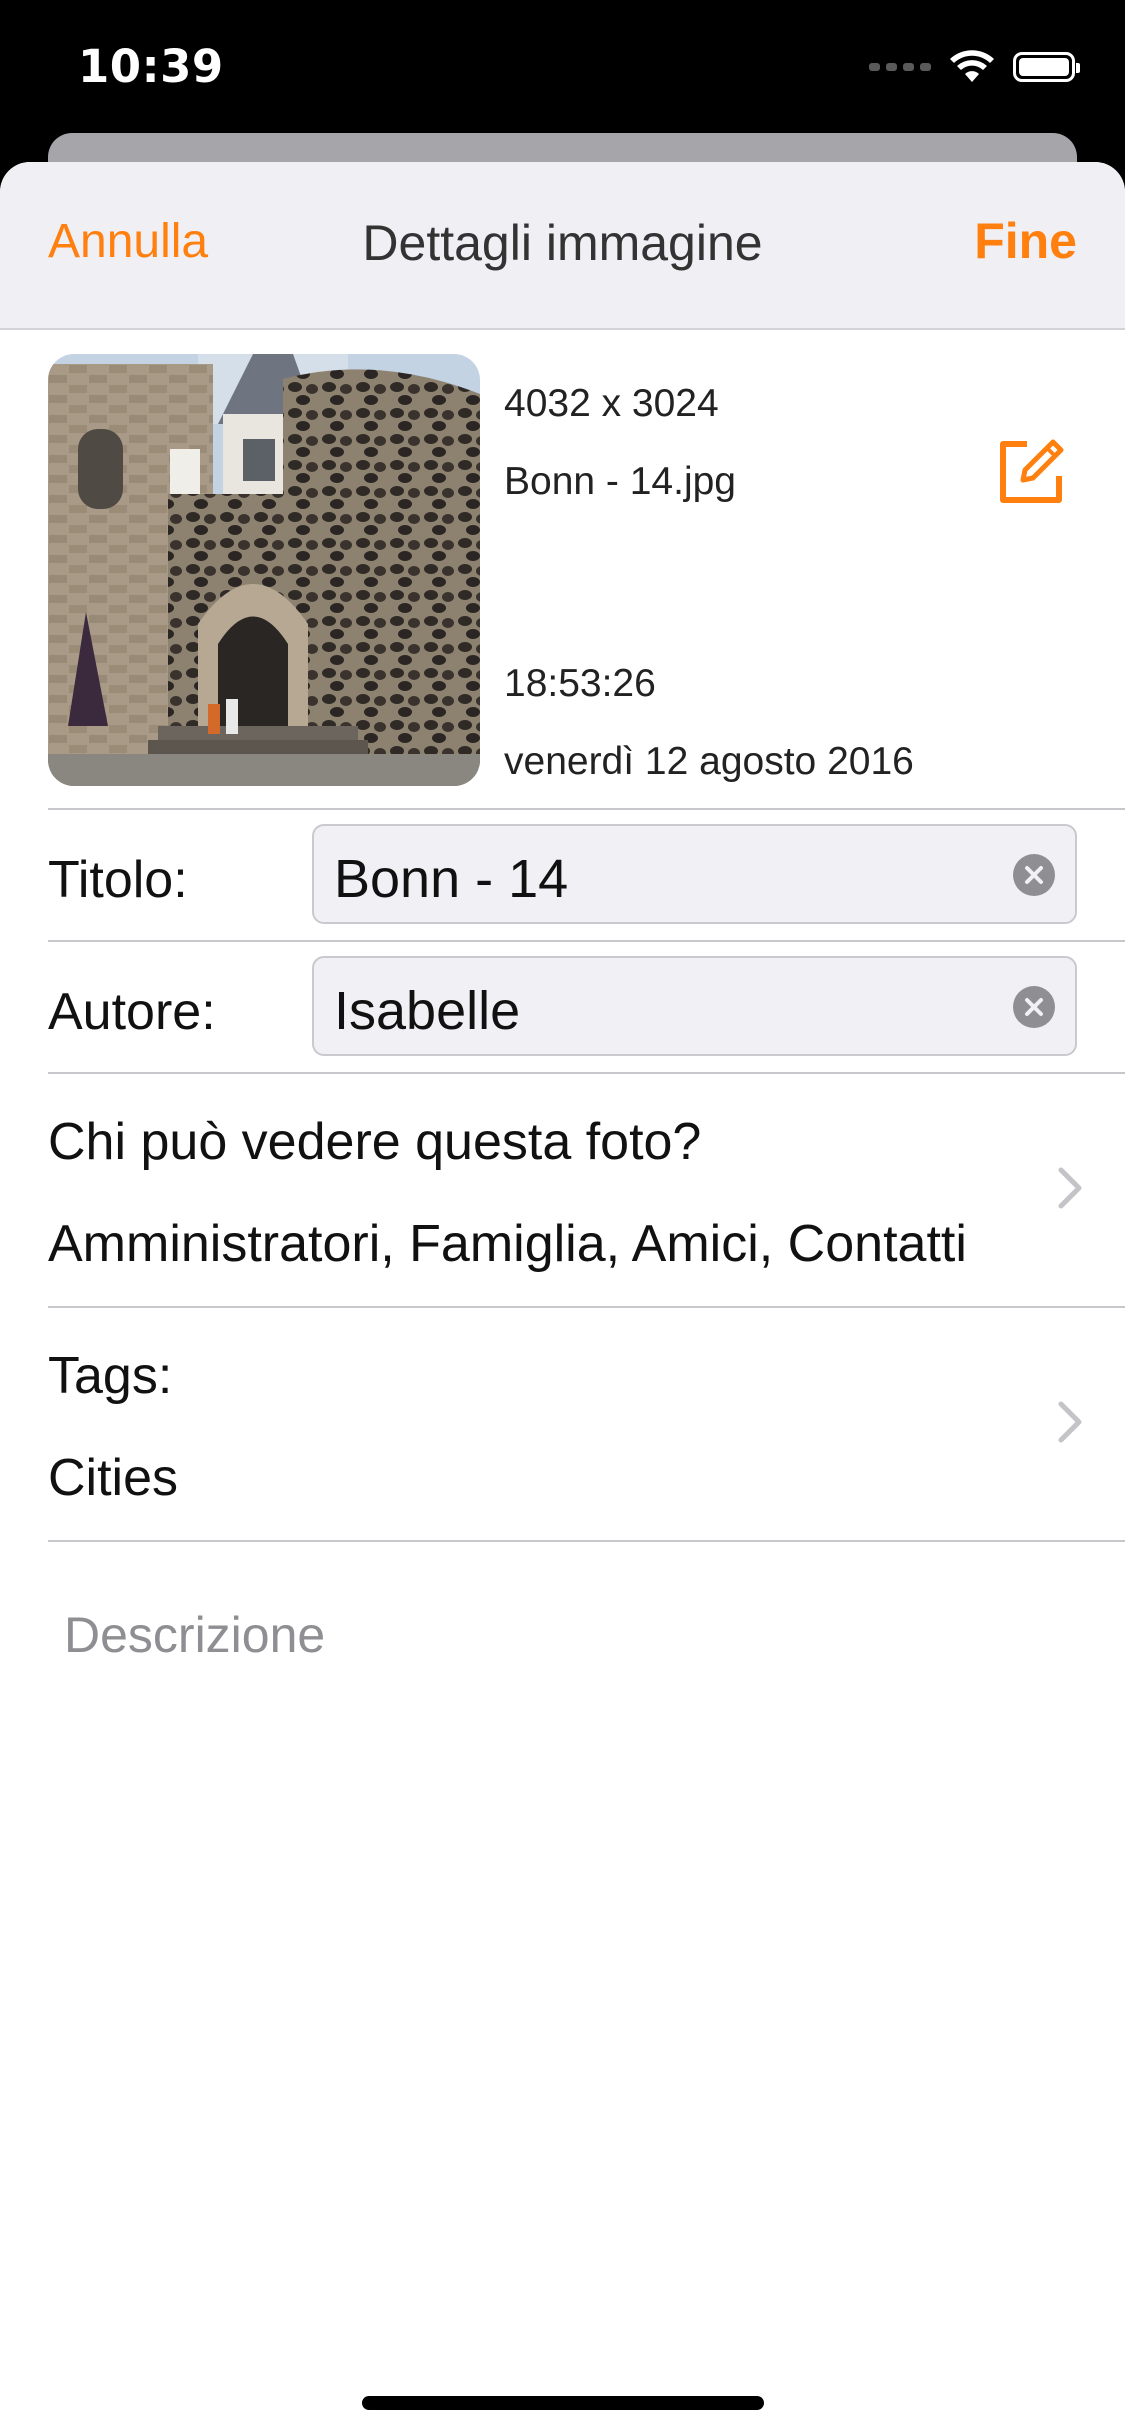 The height and width of the screenshot is (2436, 1125). Describe the element at coordinates (427, 1011) in the screenshot. I see `author-value: Isabelle` at that location.